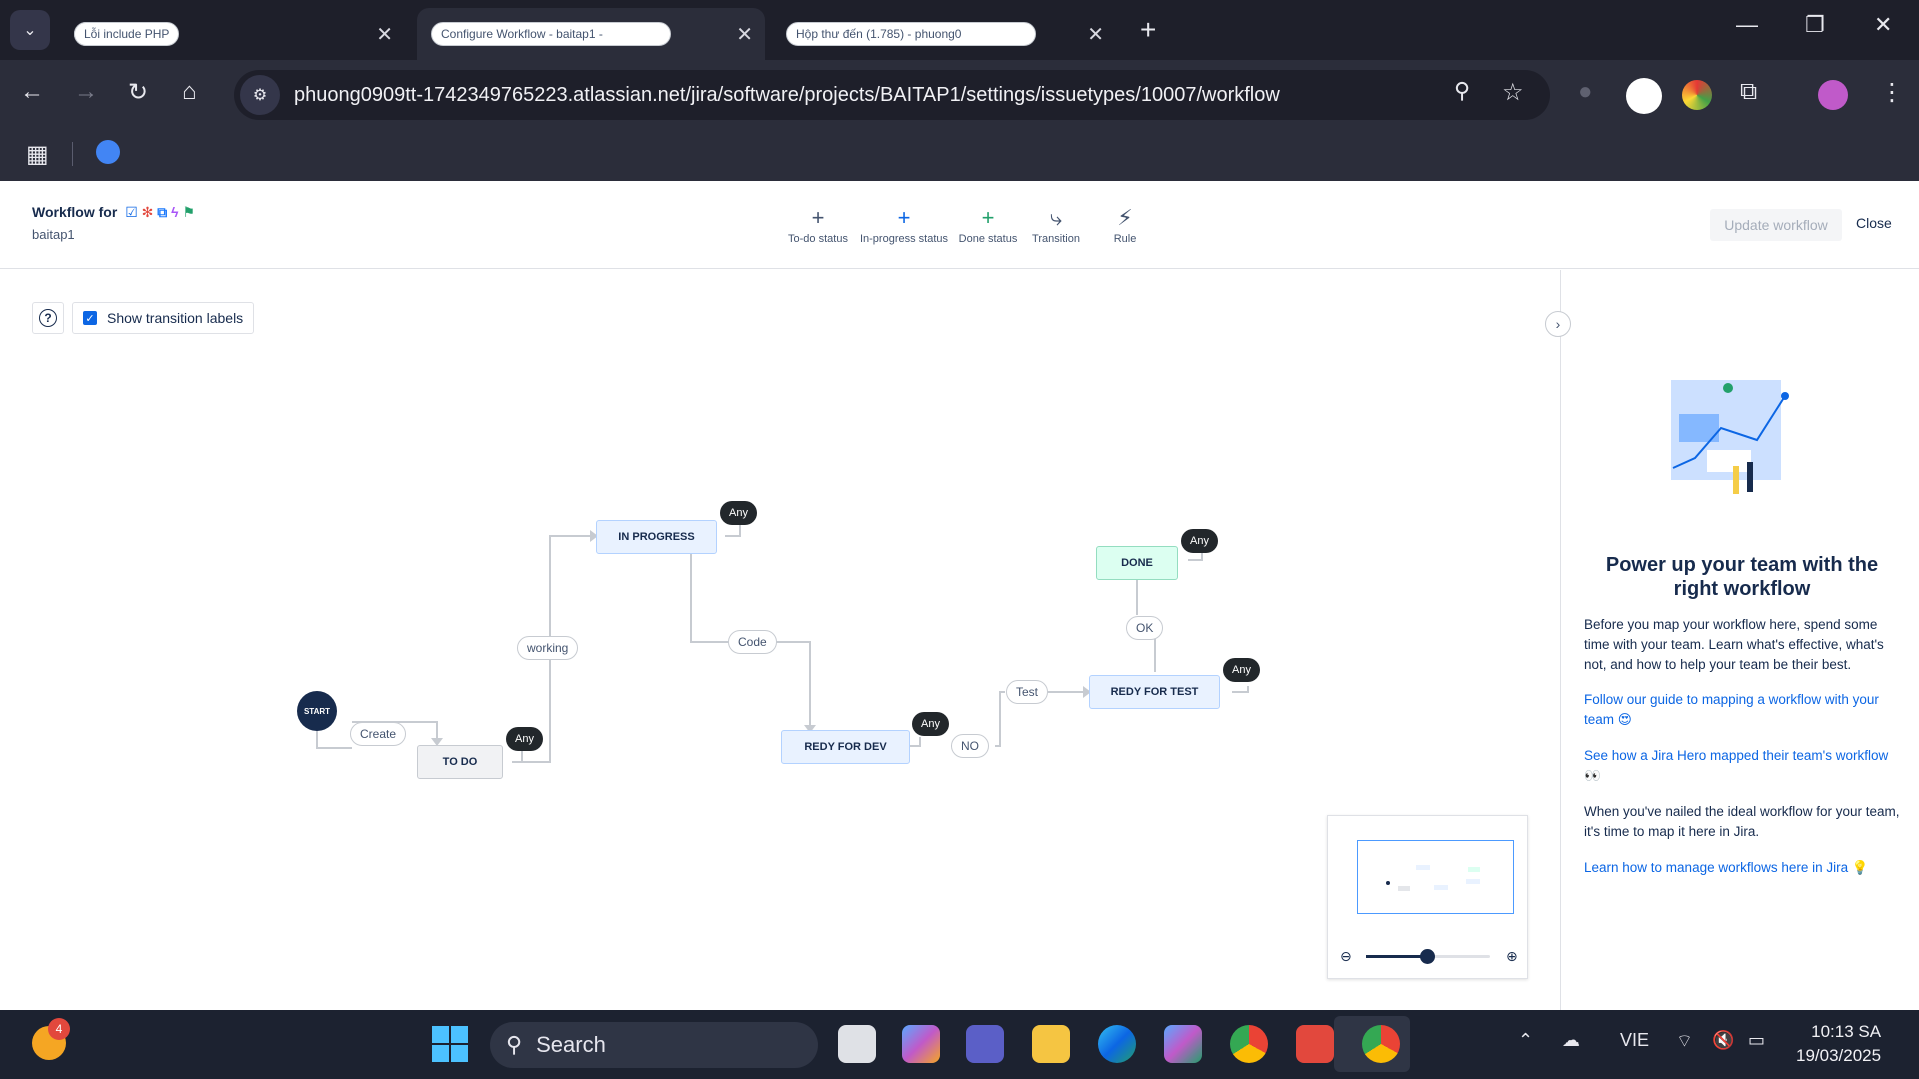 Image resolution: width=1919 pixels, height=1079 pixels. What do you see at coordinates (1241, 670) in the screenshot?
I see `any-transition-redy-for-test: Any` at bounding box center [1241, 670].